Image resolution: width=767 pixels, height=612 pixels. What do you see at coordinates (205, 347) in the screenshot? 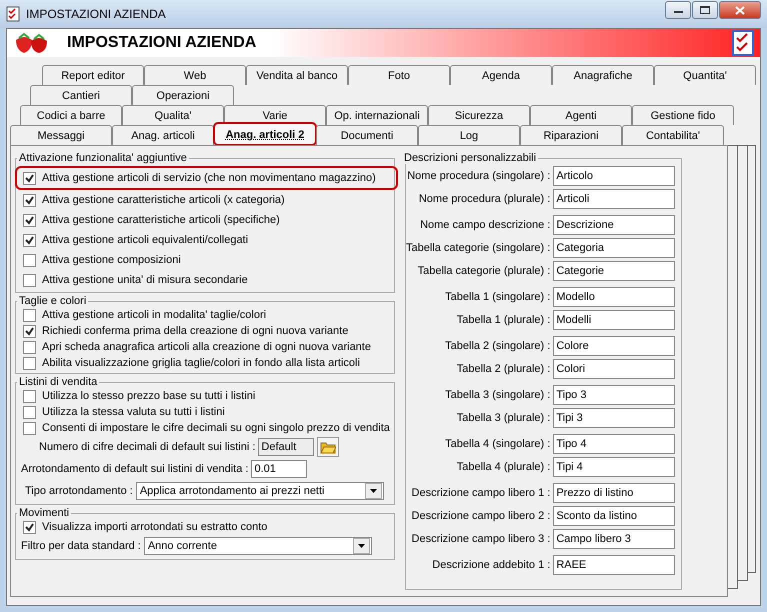
I see `checkbox-option: Apri scheda anagrafica articoli alla creazione di ogni nuova variante` at bounding box center [205, 347].